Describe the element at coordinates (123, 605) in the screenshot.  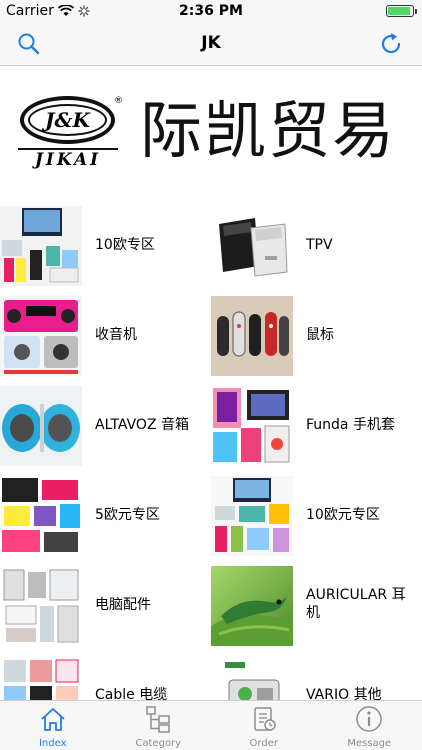
I see `category-label: 电脑配件` at that location.